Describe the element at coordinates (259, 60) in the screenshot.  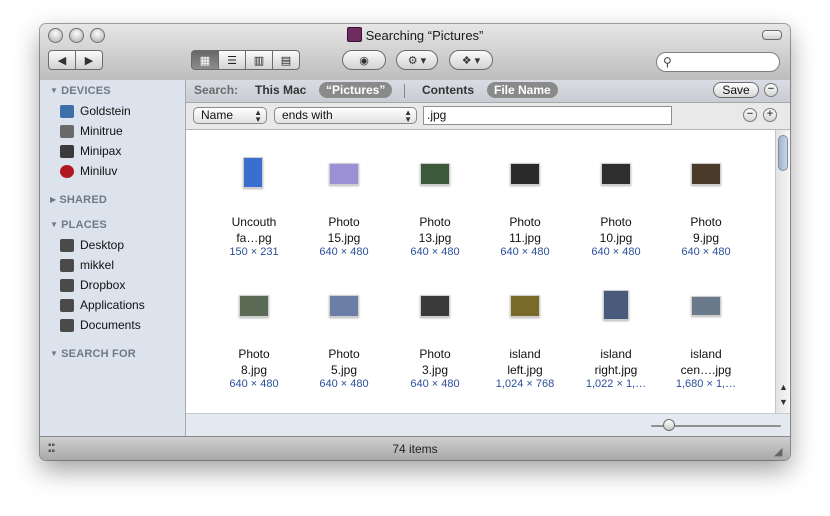
I see `column-view-button: ▥` at that location.